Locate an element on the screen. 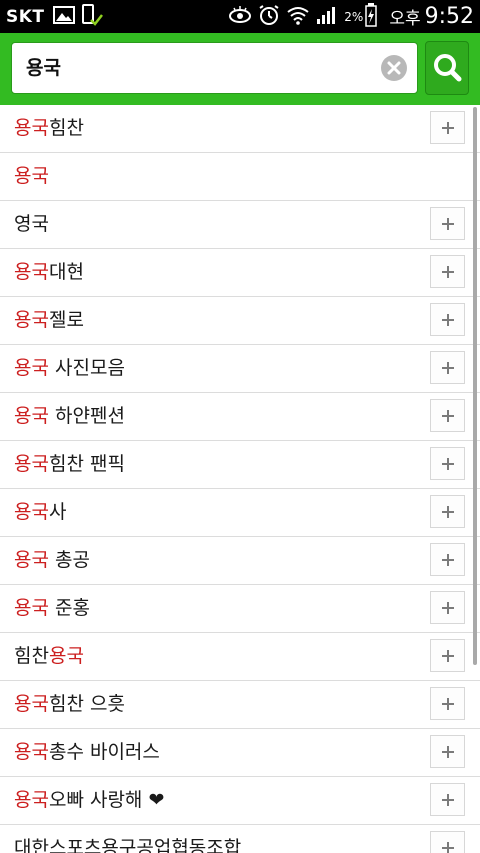 This screenshot has height=853, width=480. suggestion-row: 용국 하얀펜션 is located at coordinates (240, 417).